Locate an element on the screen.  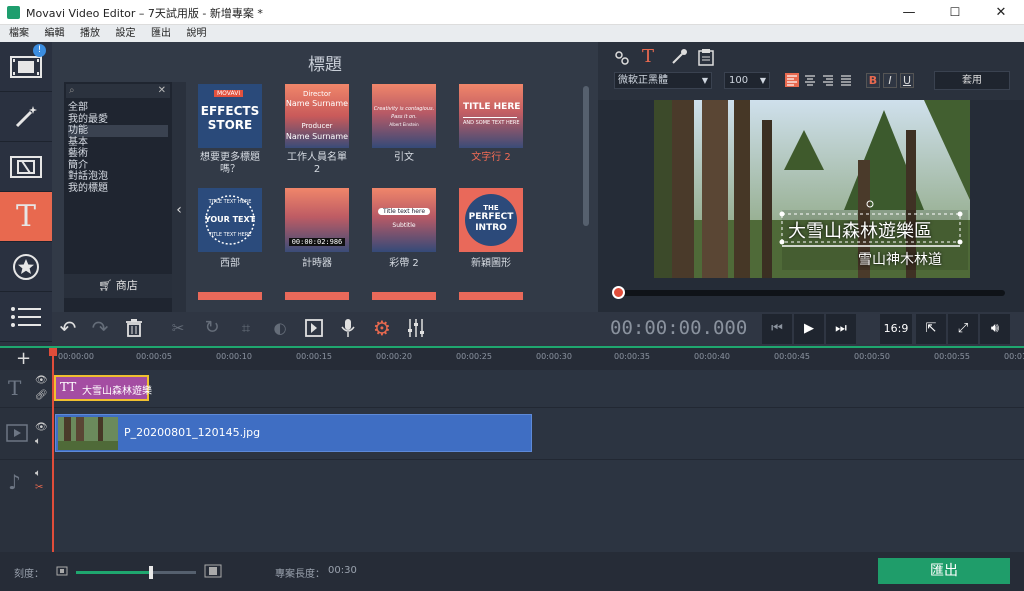
fullscreen-icon: ⤢ is located at coordinates (963, 329).